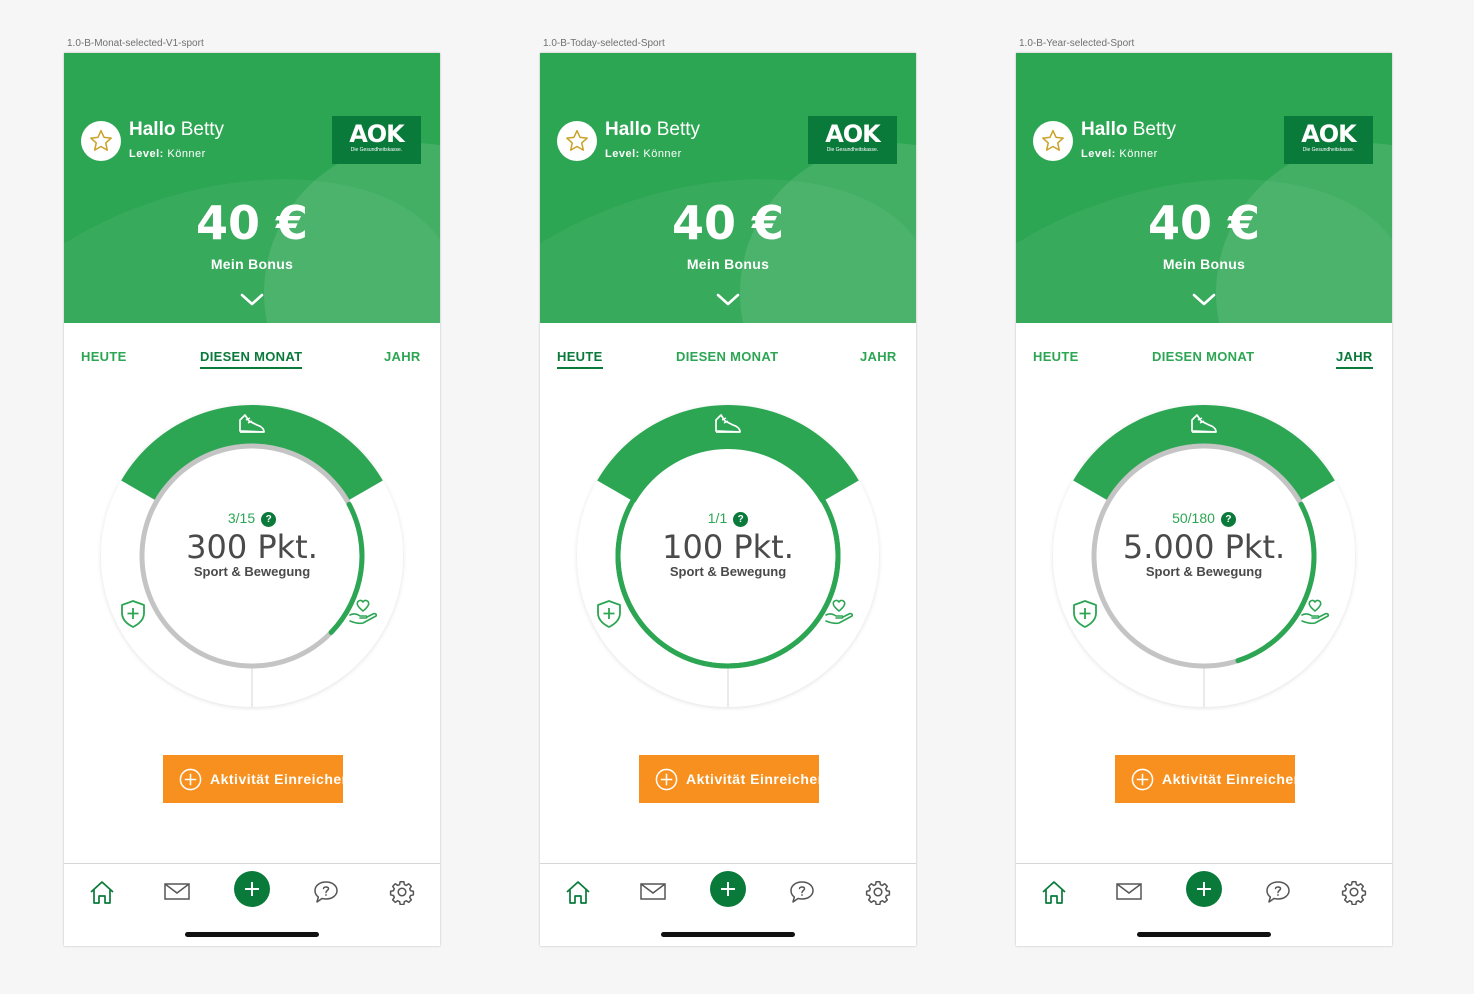 This screenshot has height=994, width=1474. I want to click on frame-label-month: 1.0-B-Monat-selected-V1-sport, so click(135, 43).